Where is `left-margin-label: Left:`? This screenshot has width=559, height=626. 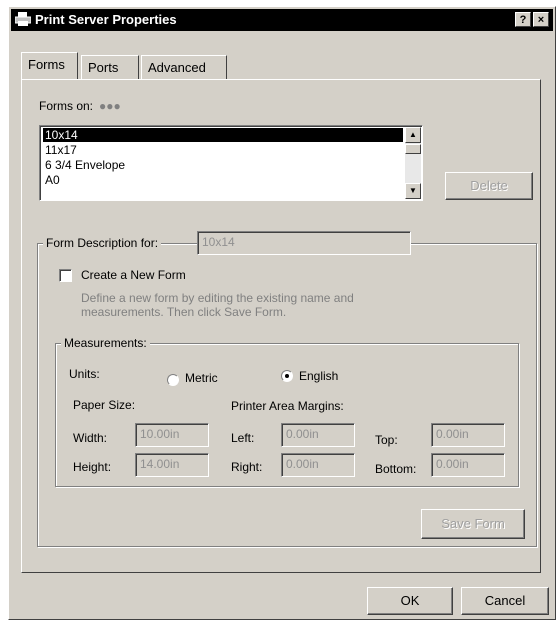 left-margin-label: Left: is located at coordinates (243, 438).